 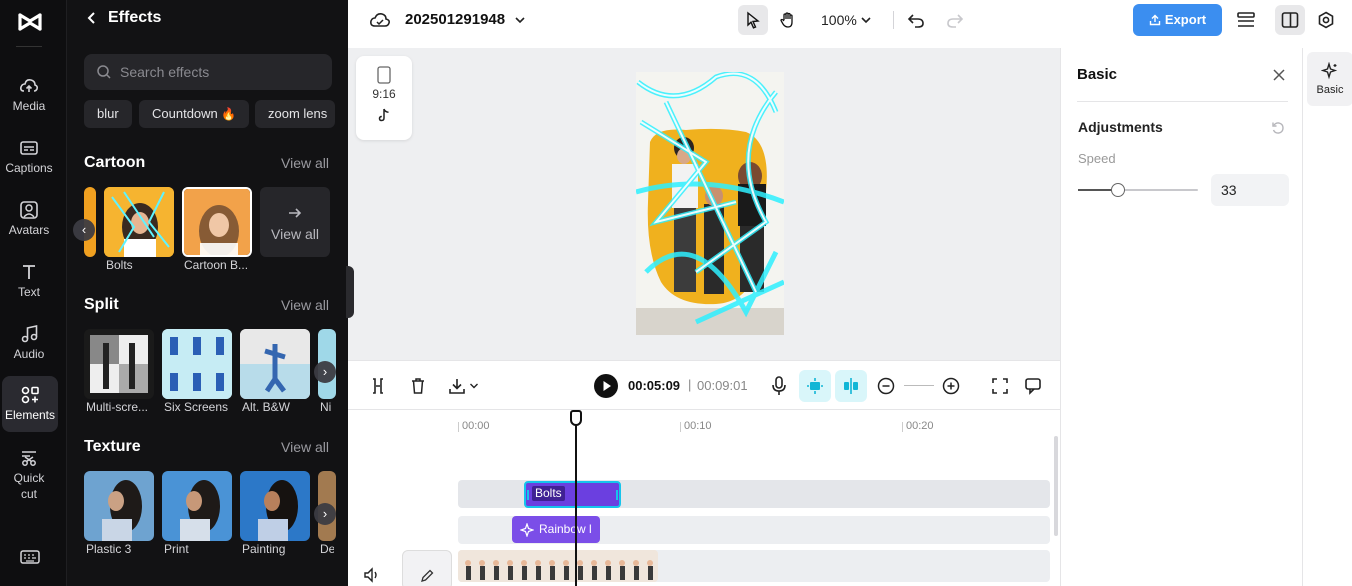 I want to click on cartoon-preview, so click(x=217, y=222).